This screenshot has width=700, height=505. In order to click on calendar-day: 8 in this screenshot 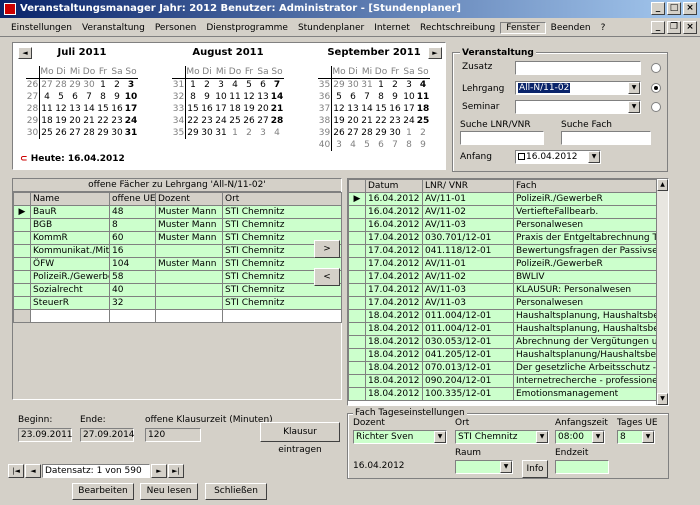, I will do `click(381, 97)`.